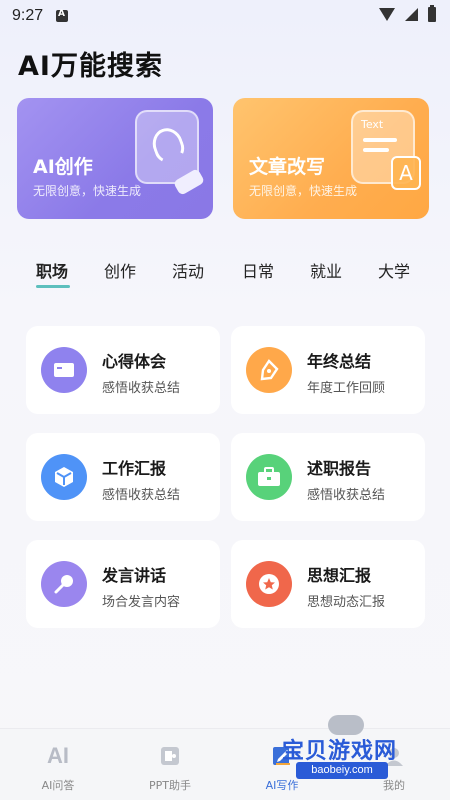  What do you see at coordinates (134, 361) in the screenshot?
I see `tile-title: 心得体会` at bounding box center [134, 361].